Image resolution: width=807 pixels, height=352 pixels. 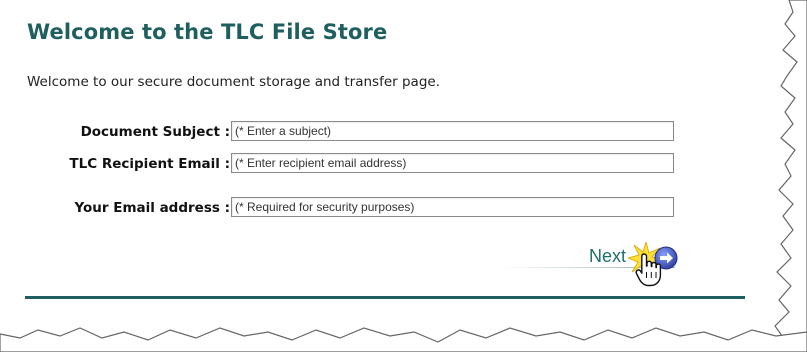 I want to click on recipient-email-label-wrap: TLC Recipient Email :, so click(x=135, y=164).